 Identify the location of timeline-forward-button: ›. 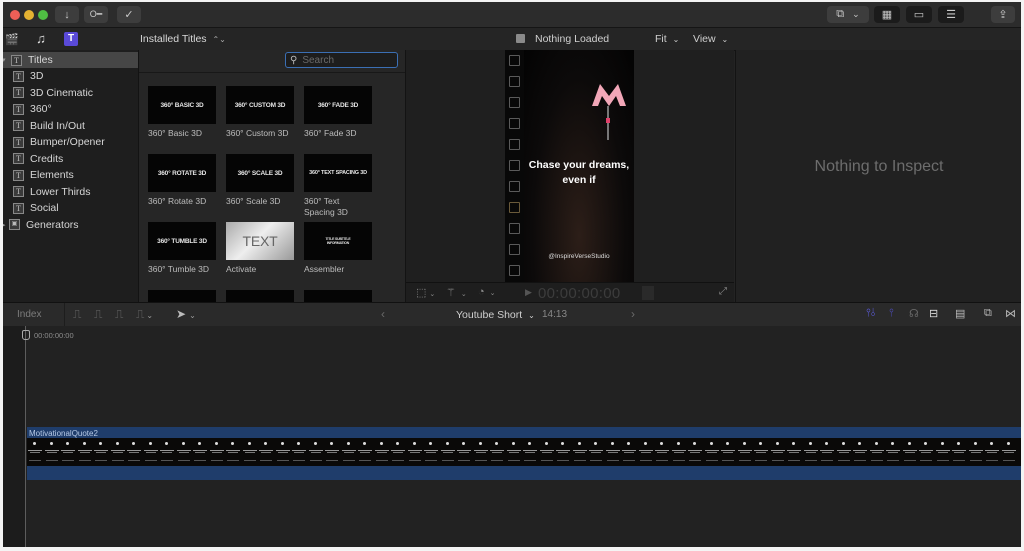
(633, 314).